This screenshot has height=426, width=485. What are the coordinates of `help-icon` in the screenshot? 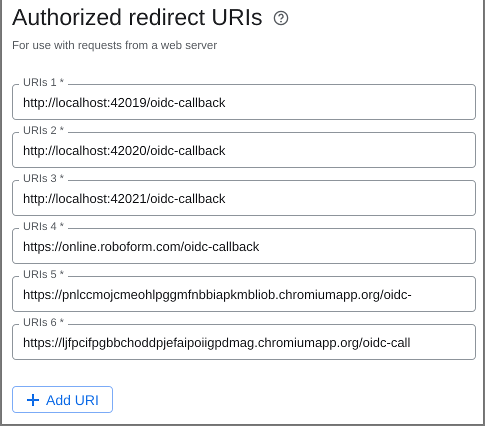 It's located at (280, 18).